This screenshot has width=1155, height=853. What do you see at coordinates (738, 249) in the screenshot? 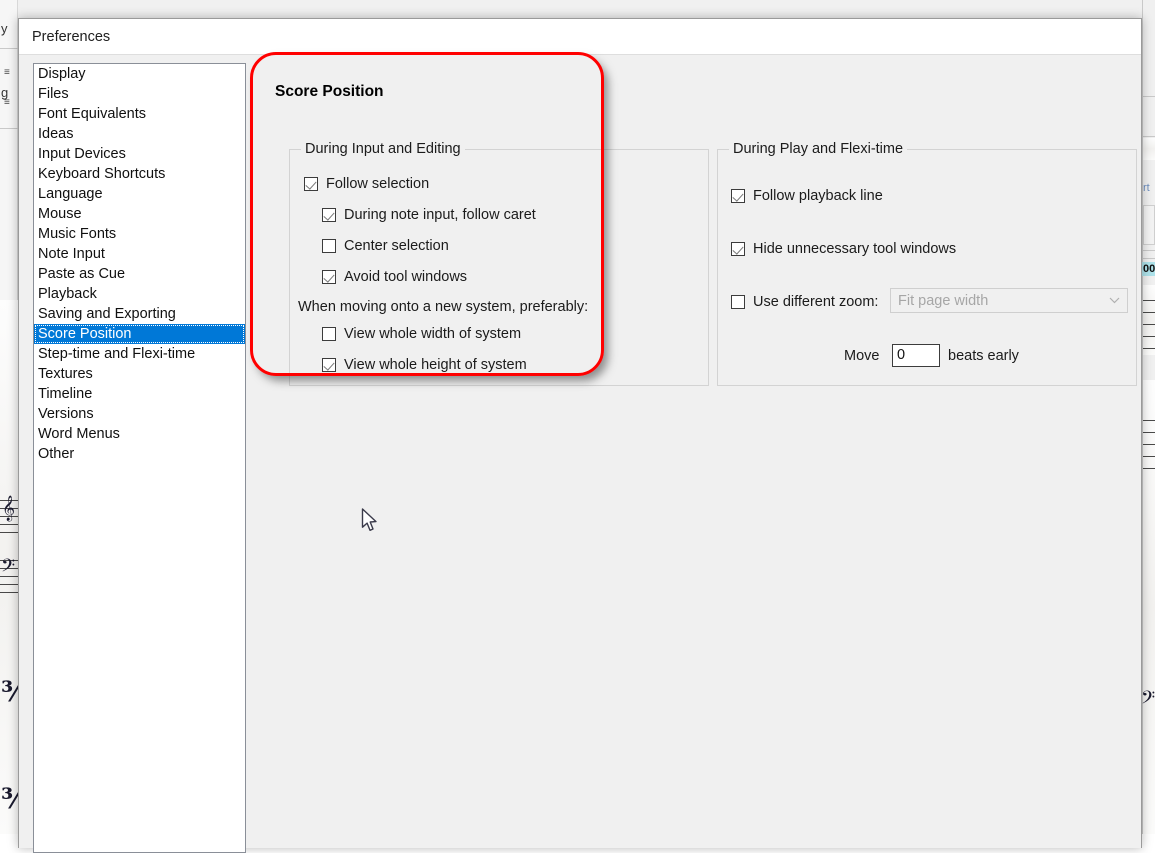
I see `checkbox-hide-tool-windows-box` at bounding box center [738, 249].